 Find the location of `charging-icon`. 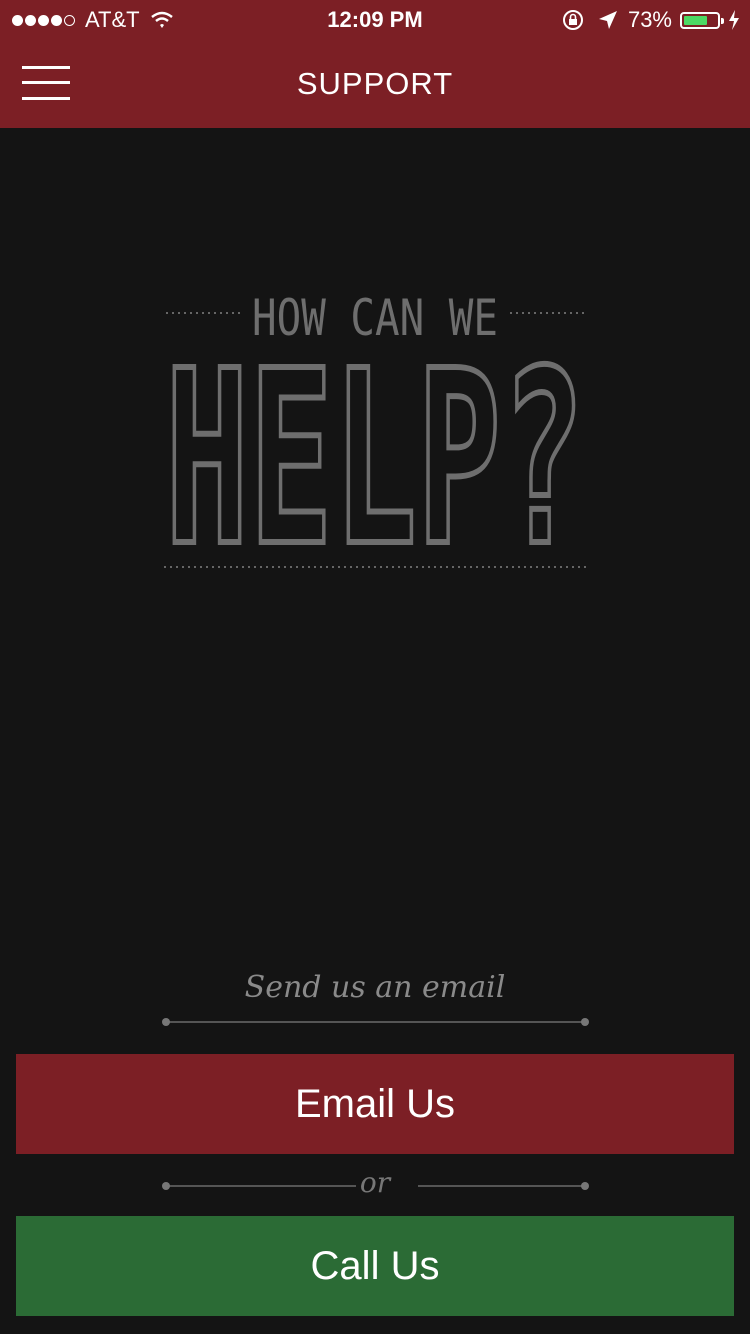

charging-icon is located at coordinates (734, 20).